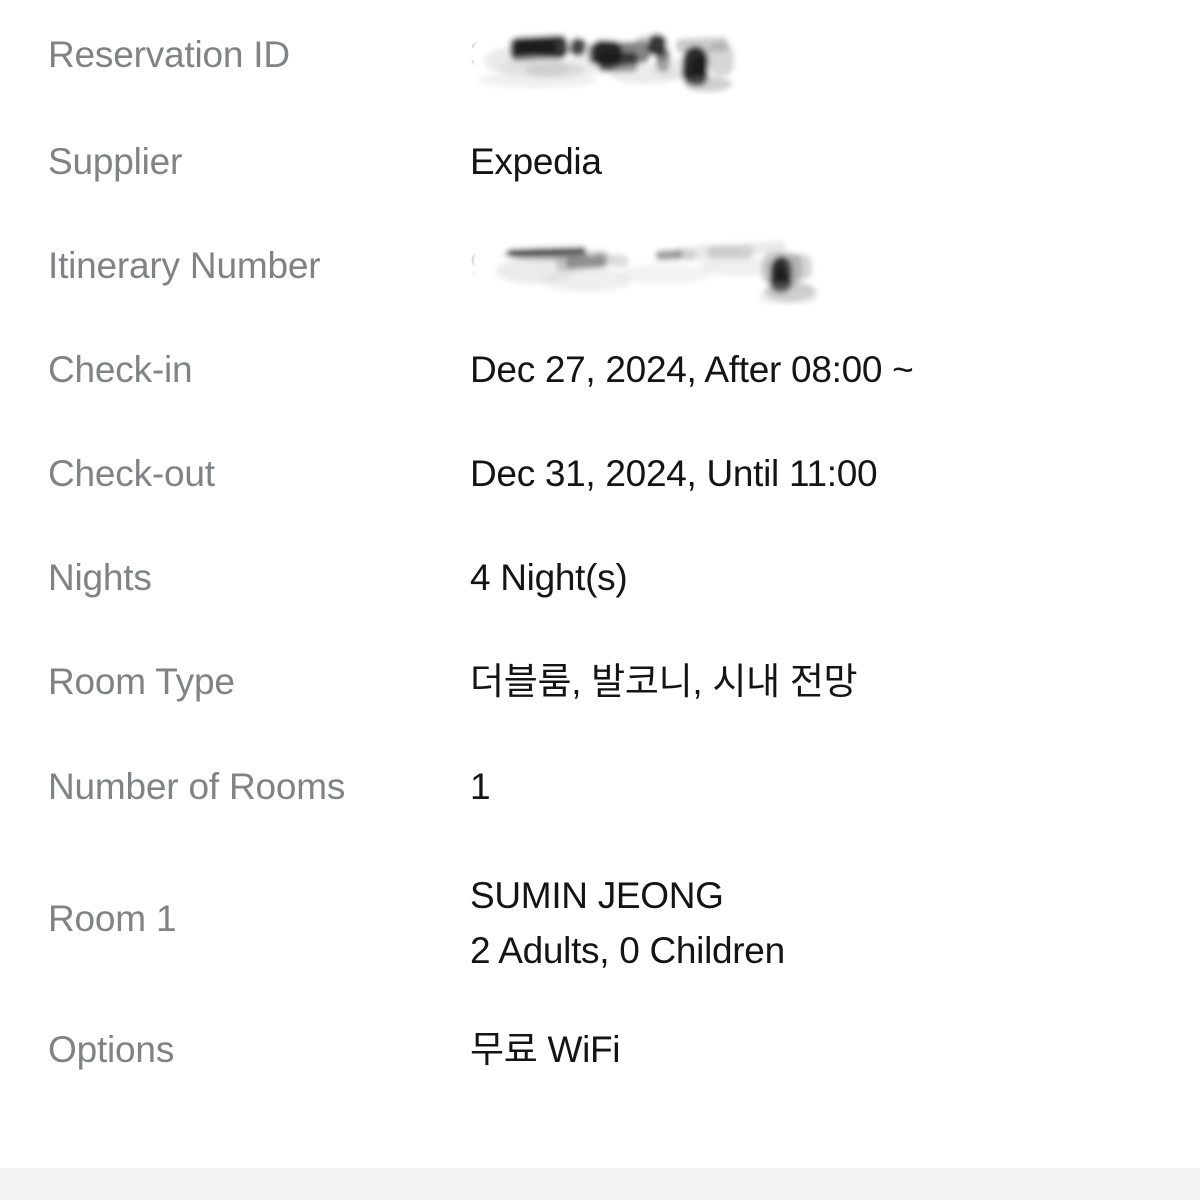 The height and width of the screenshot is (1200, 1200). Describe the element at coordinates (131, 473) in the screenshot. I see `row-label-check_out: Check-out` at that location.